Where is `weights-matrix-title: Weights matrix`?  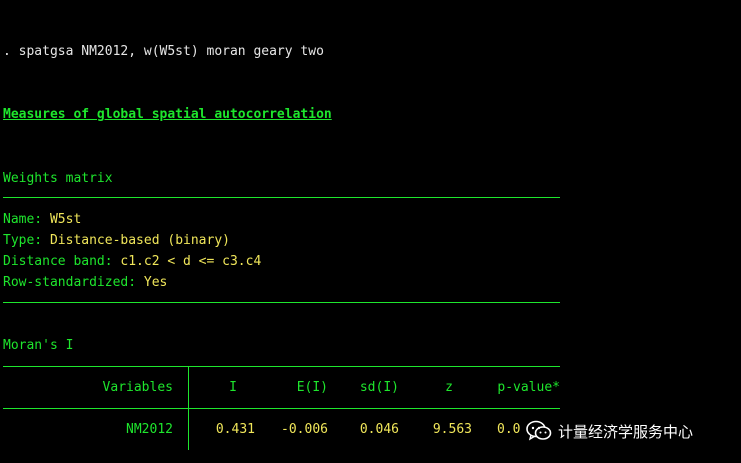 weights-matrix-title: Weights matrix is located at coordinates (58, 178).